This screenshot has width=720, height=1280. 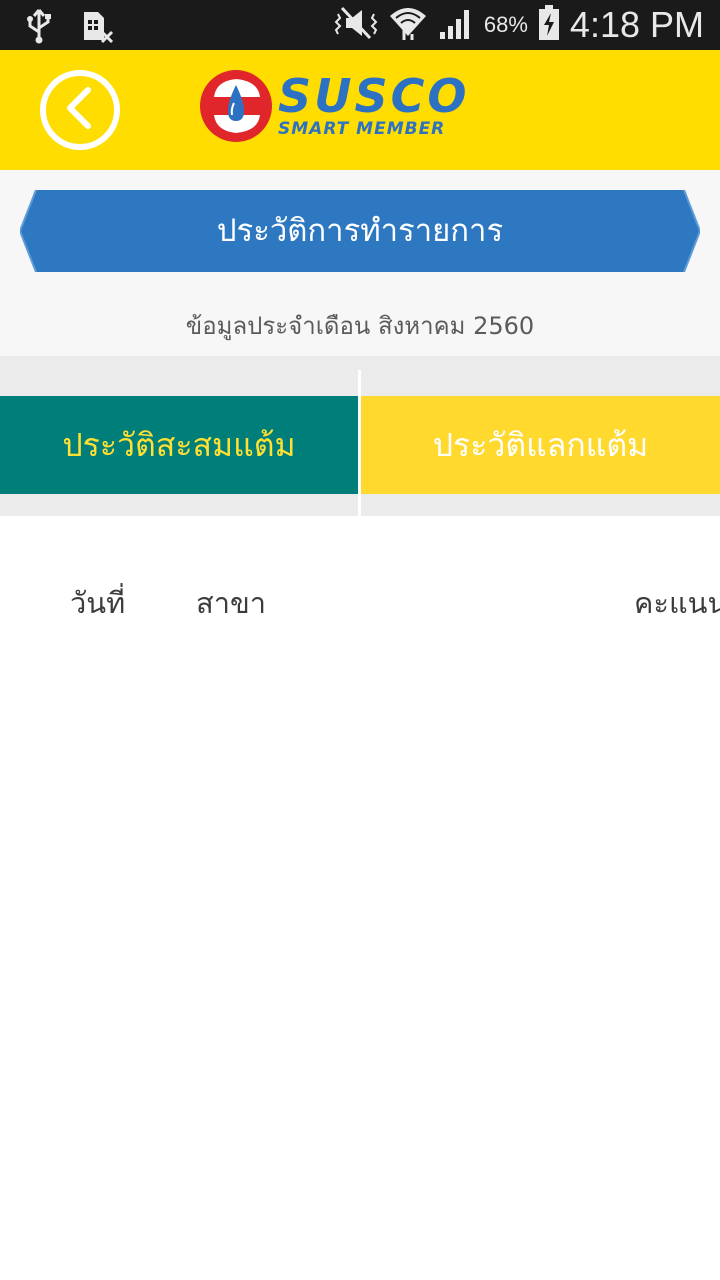 I want to click on month-info: ข้อมูลประจำเดือน สิงหาคม 2560, so click(x=360, y=326).